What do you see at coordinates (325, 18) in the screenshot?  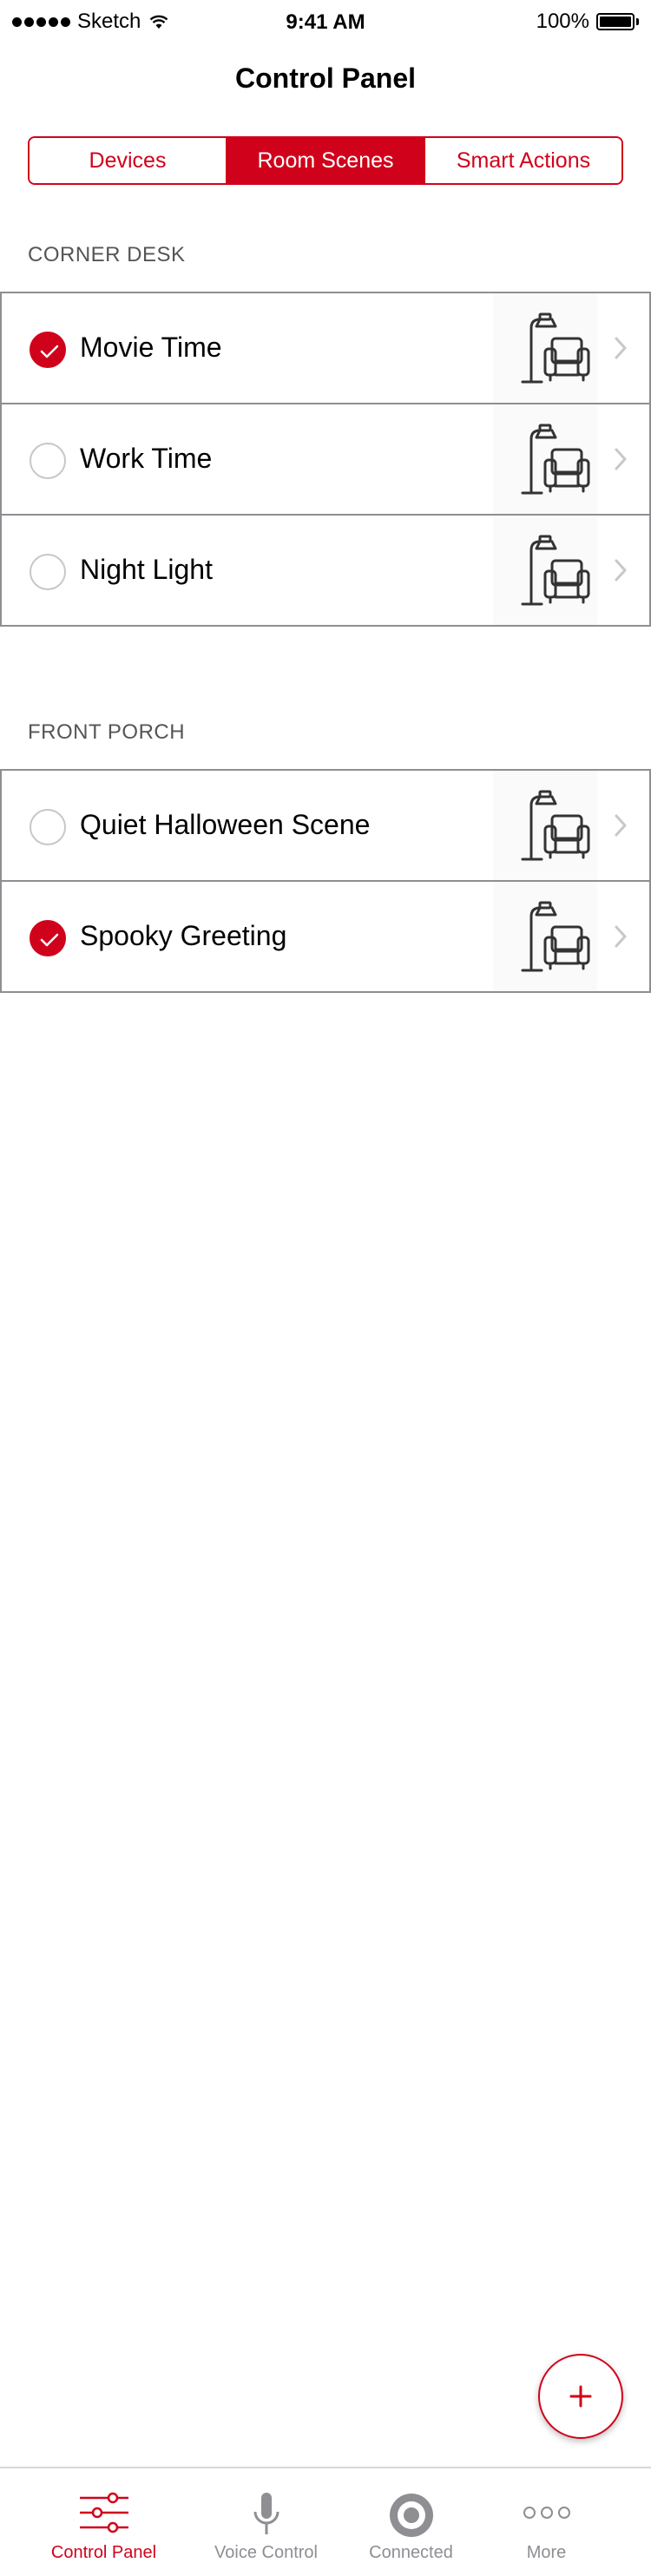 I see `status-bar: Sketch 9:41 AM 100%` at bounding box center [325, 18].